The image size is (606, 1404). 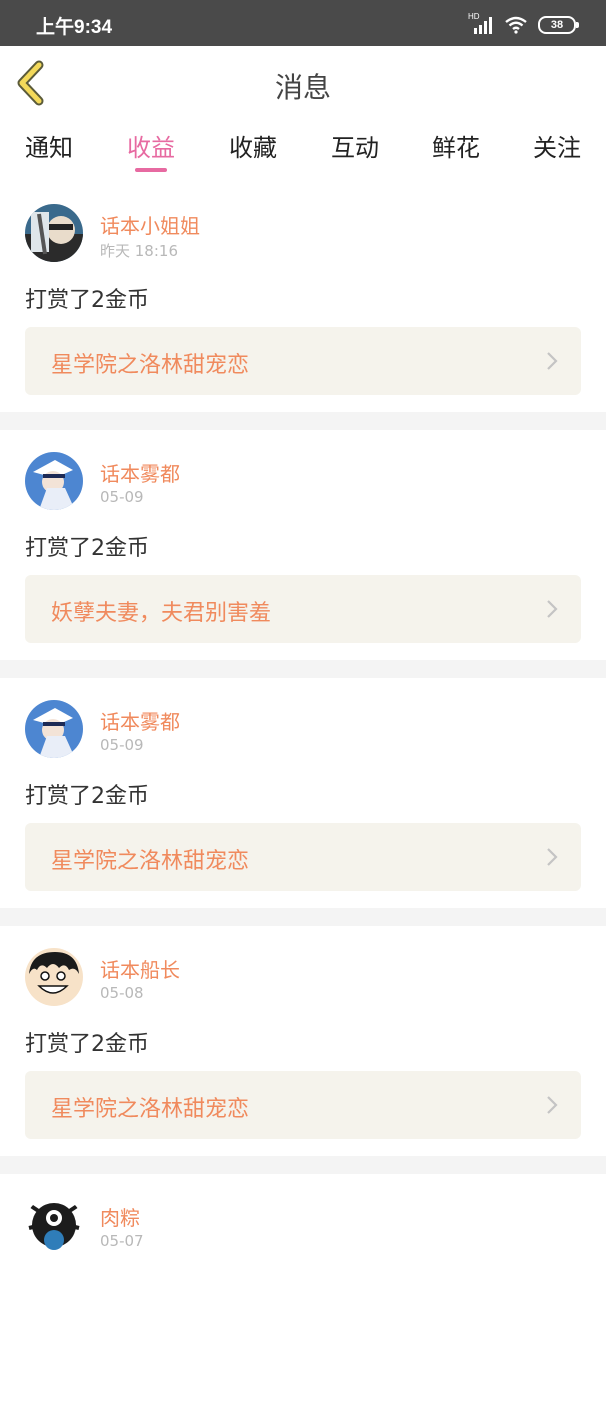 What do you see at coordinates (49, 145) in the screenshot?
I see `tab-notifications: 通知` at bounding box center [49, 145].